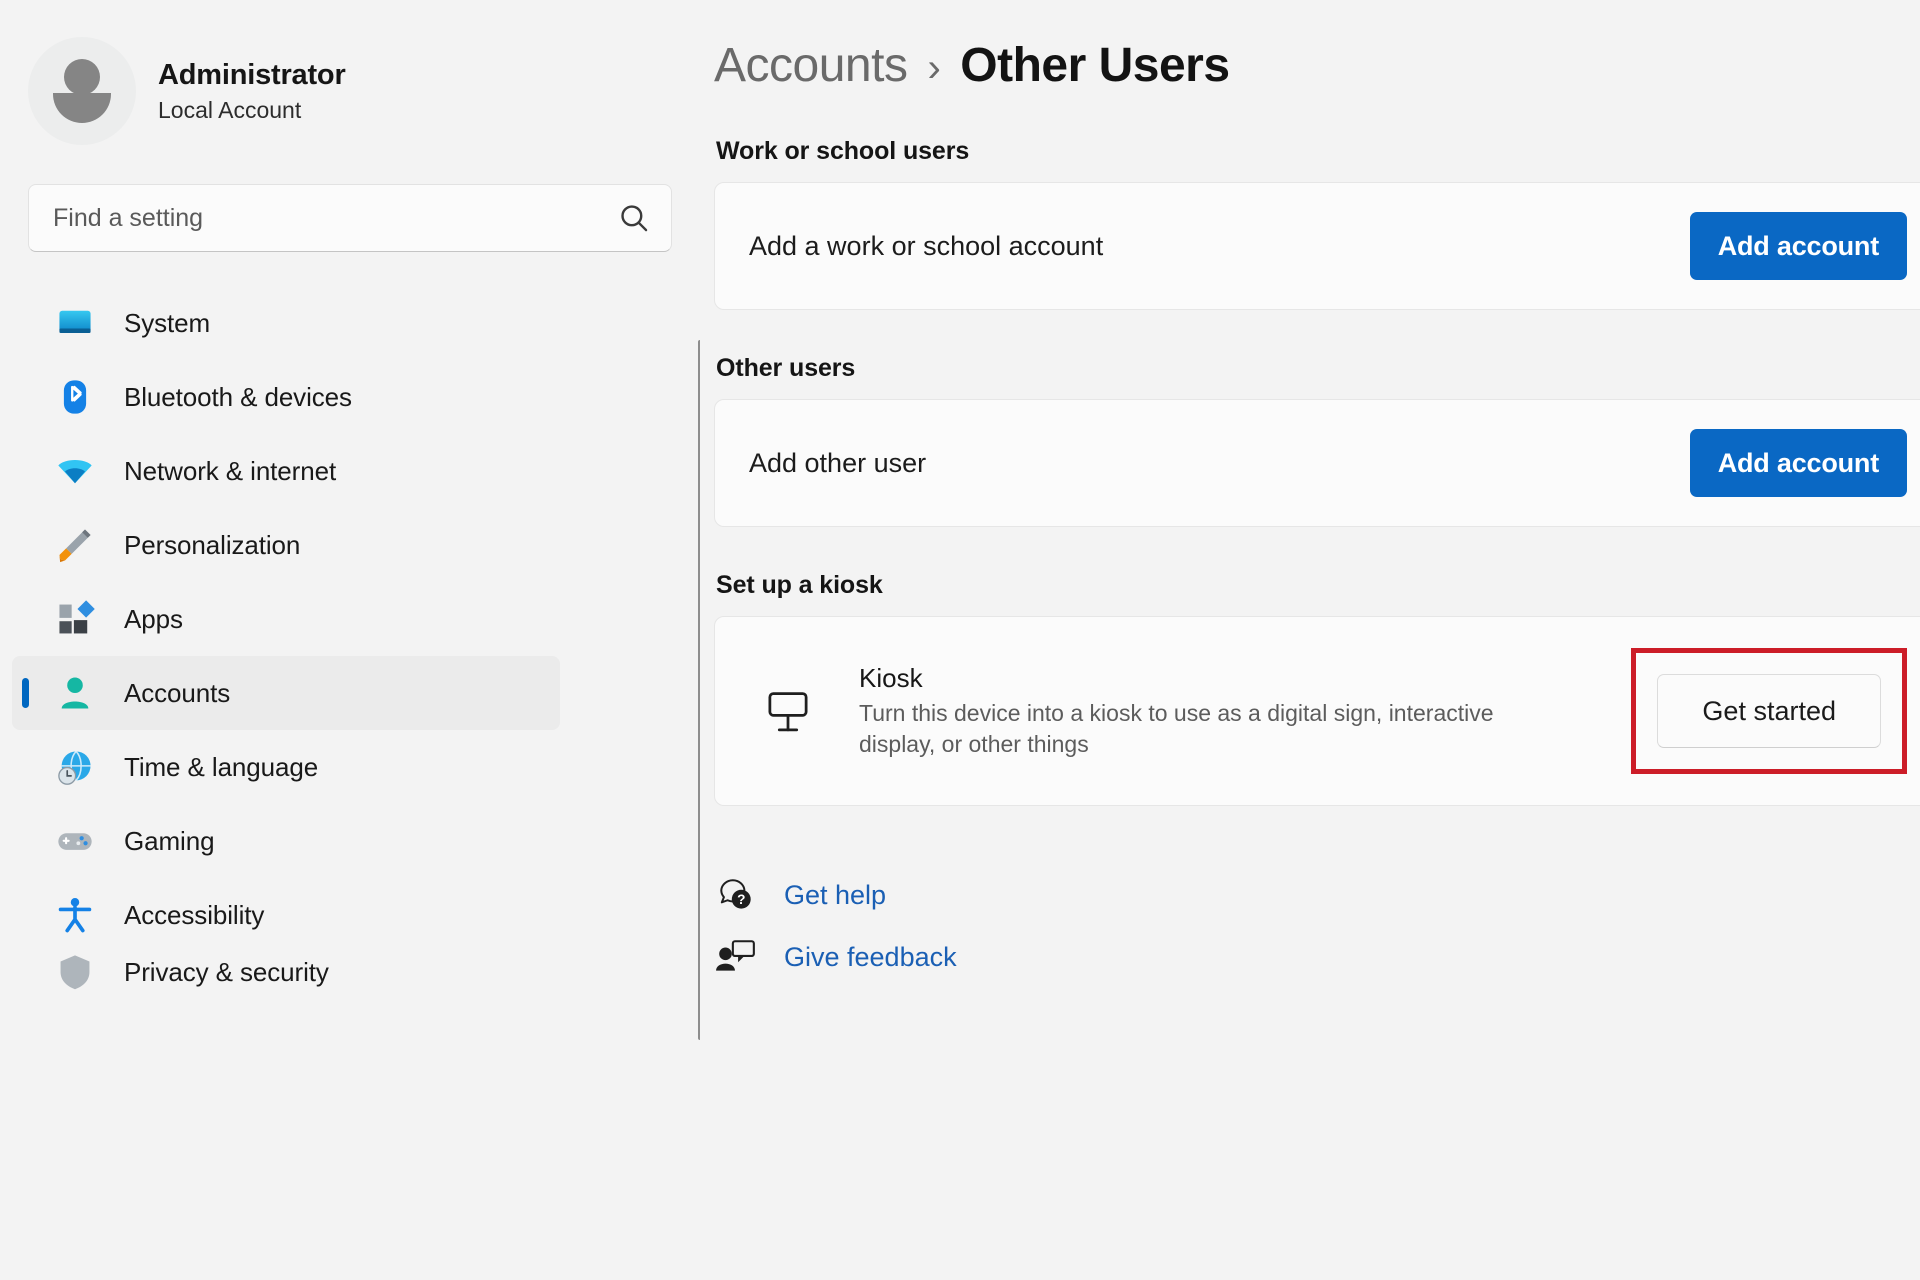  I want to click on add-other-user-label: Add other user, so click(838, 462).